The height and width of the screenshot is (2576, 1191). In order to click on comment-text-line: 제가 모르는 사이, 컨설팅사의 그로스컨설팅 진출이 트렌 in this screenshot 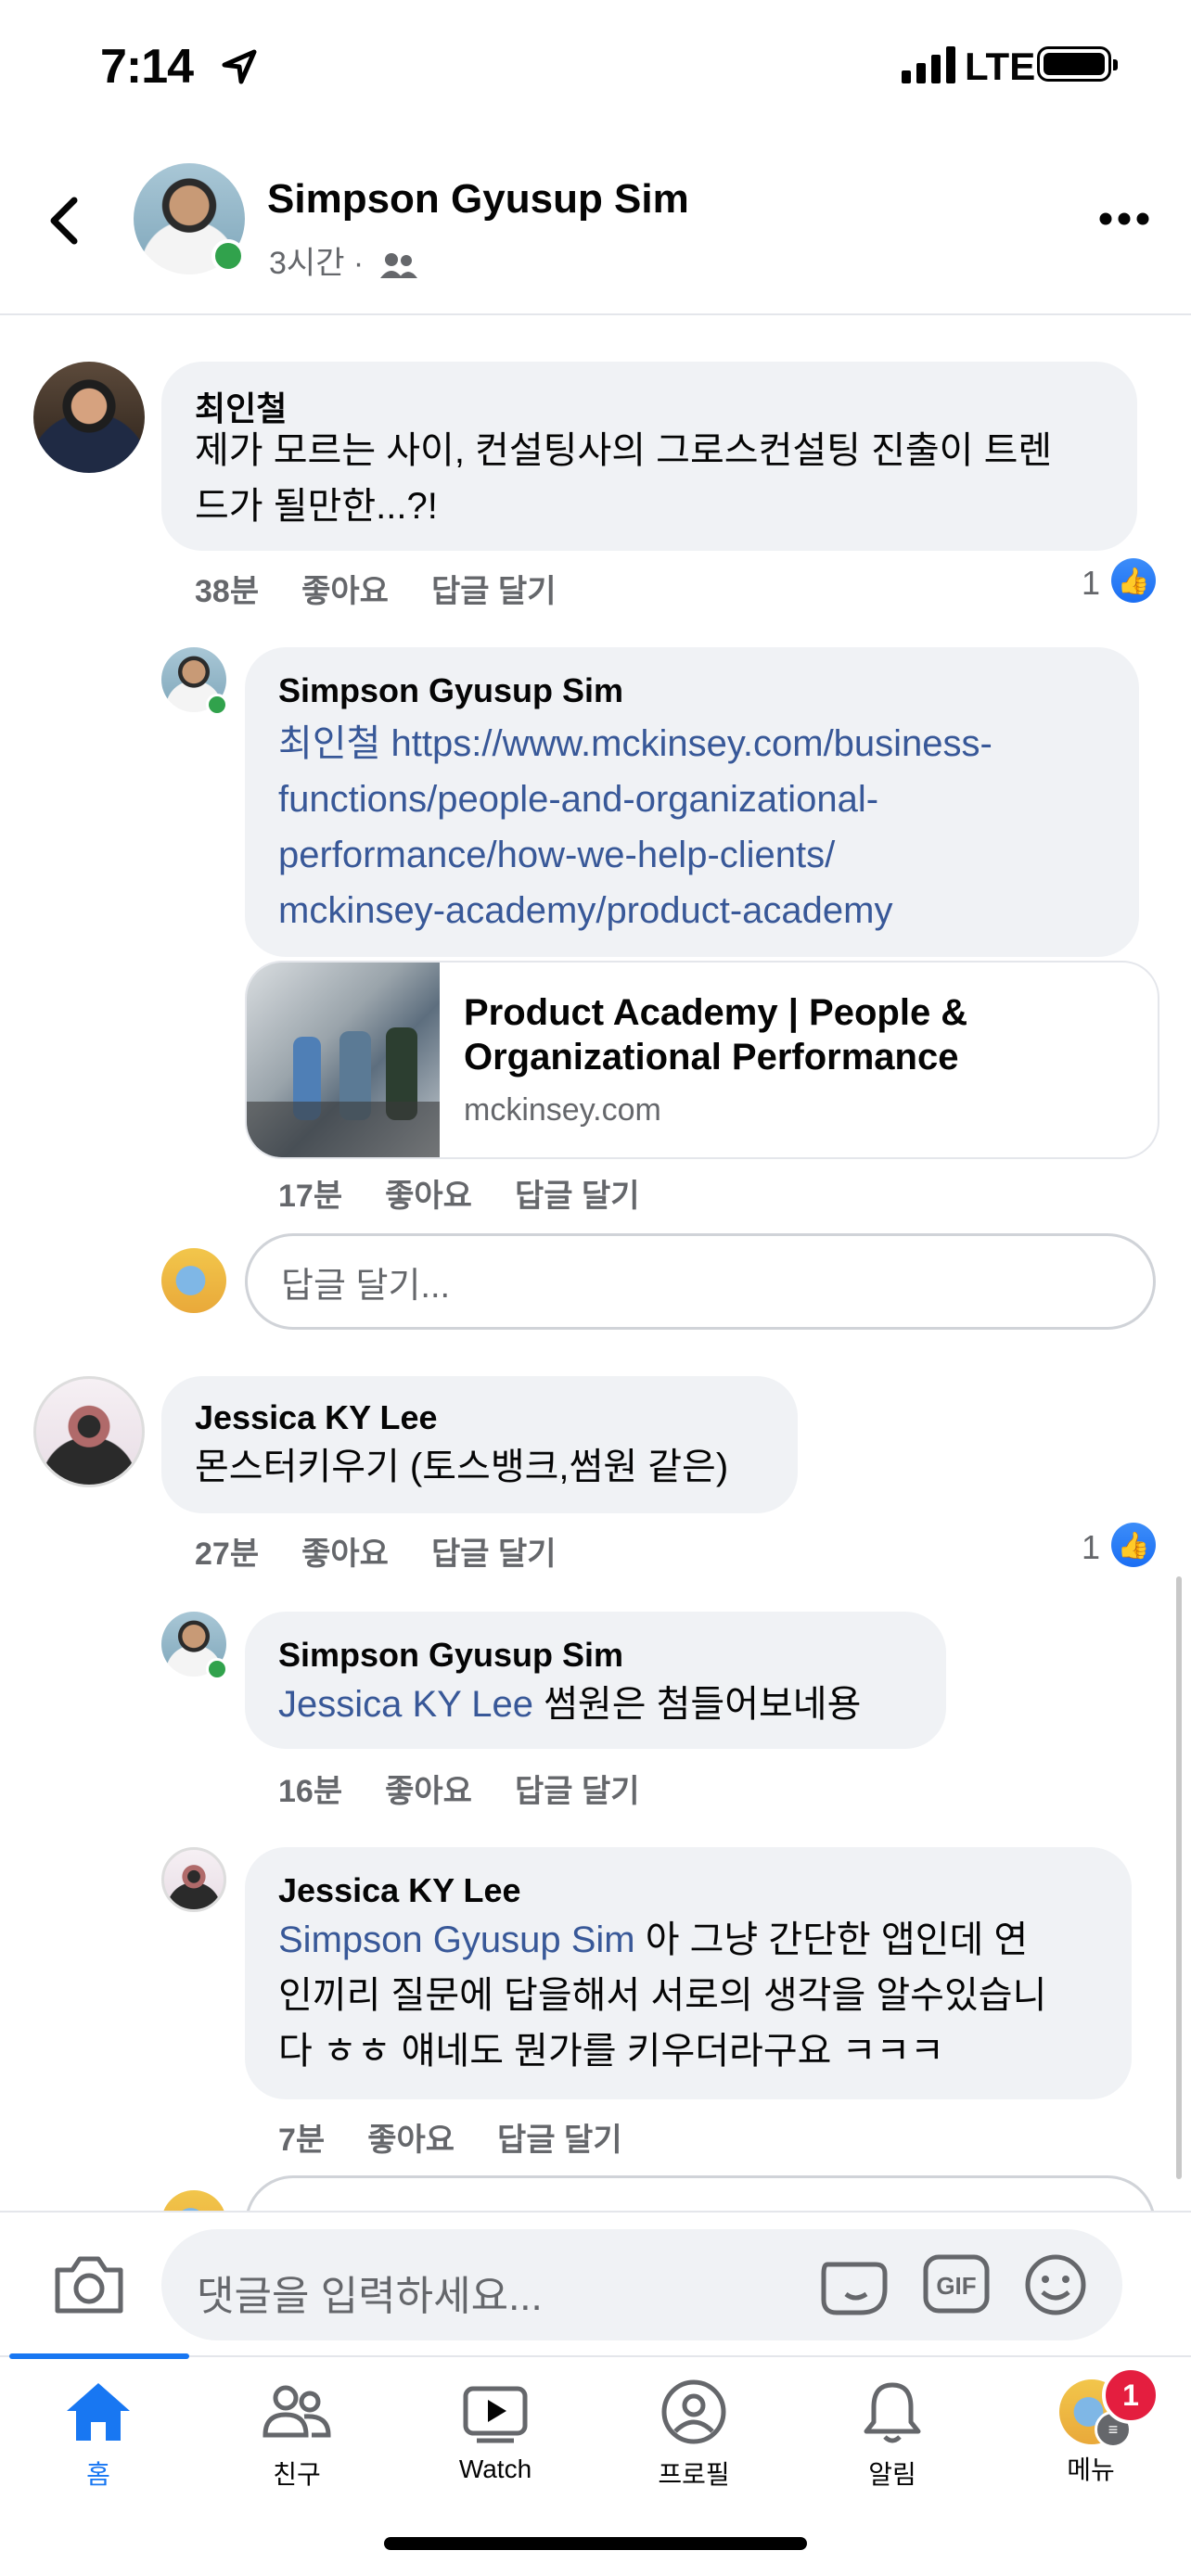, I will do `click(624, 450)`.